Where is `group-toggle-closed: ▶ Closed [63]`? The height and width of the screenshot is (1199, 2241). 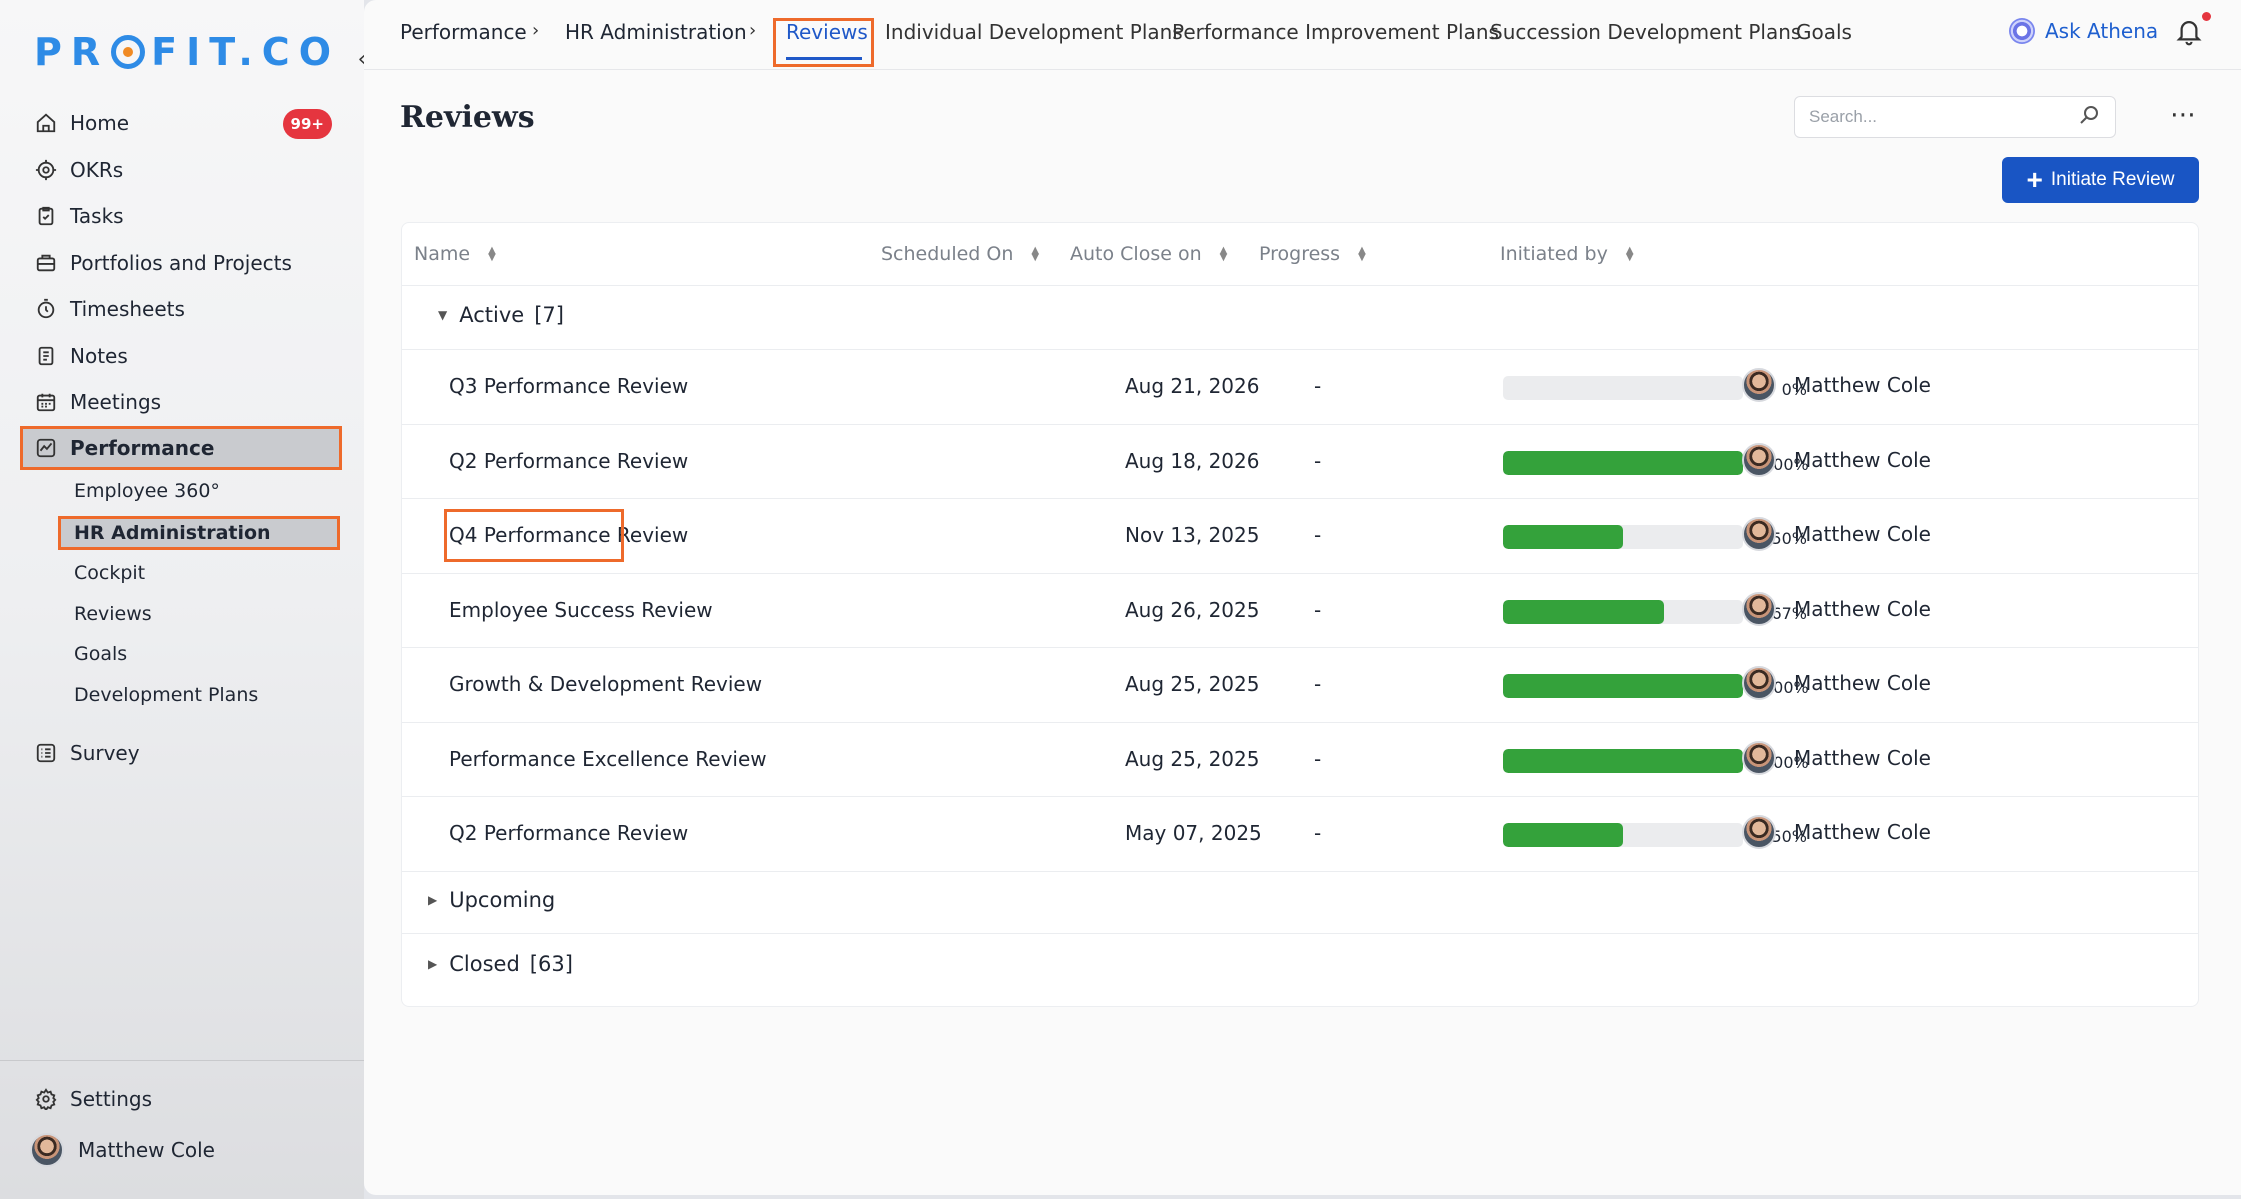 group-toggle-closed: ▶ Closed [63] is located at coordinates (500, 964).